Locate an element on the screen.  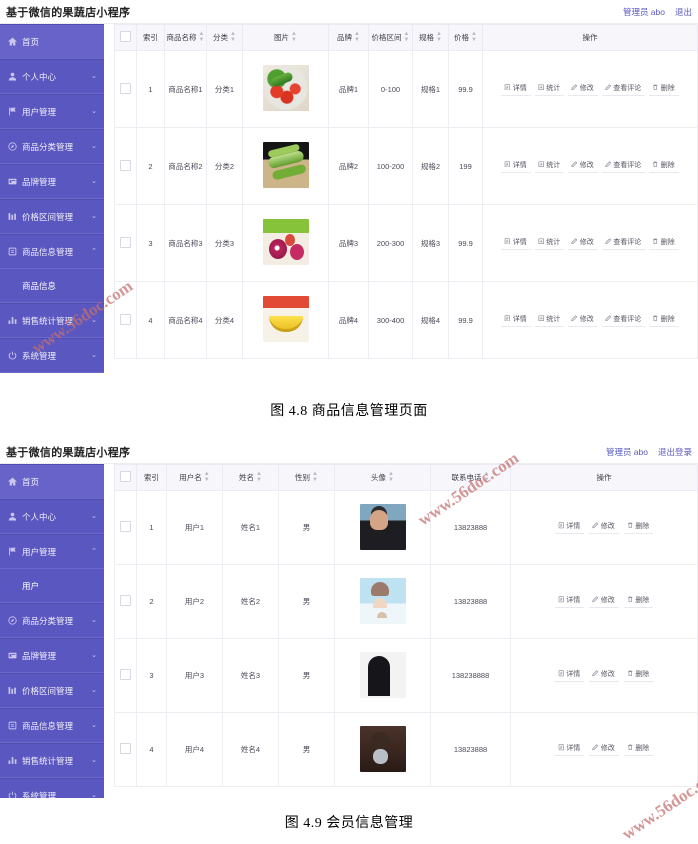
column-header-item-%E4%BB%B7%E6%A0%BC%E5%8C%BA%E9%97%B4: 价格区间 ▲ ▼ is located at coordinates (390, 38).